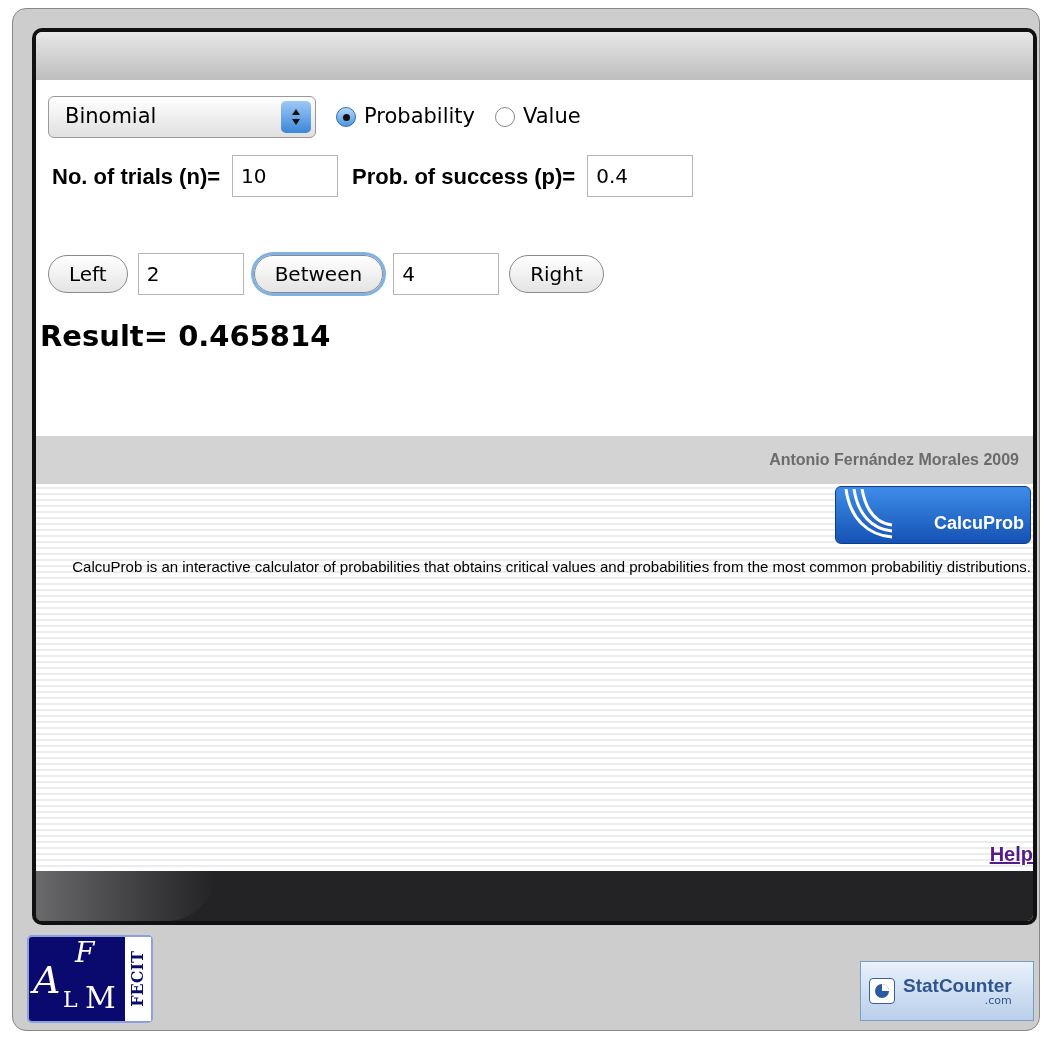 This screenshot has height=1043, width=1051. I want to click on radio-option: Probability, so click(405, 117).